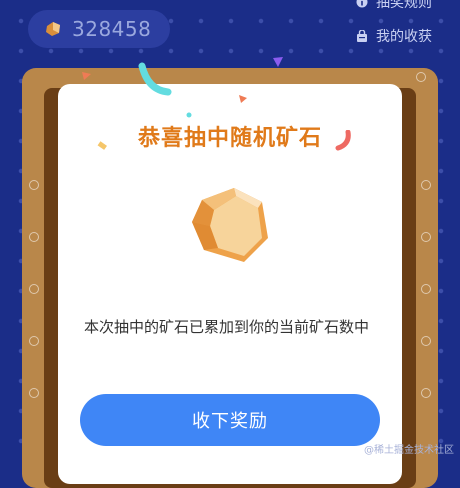 The height and width of the screenshot is (488, 460). Describe the element at coordinates (404, 6) in the screenshot. I see `rules-label: 抽奖规则` at that location.